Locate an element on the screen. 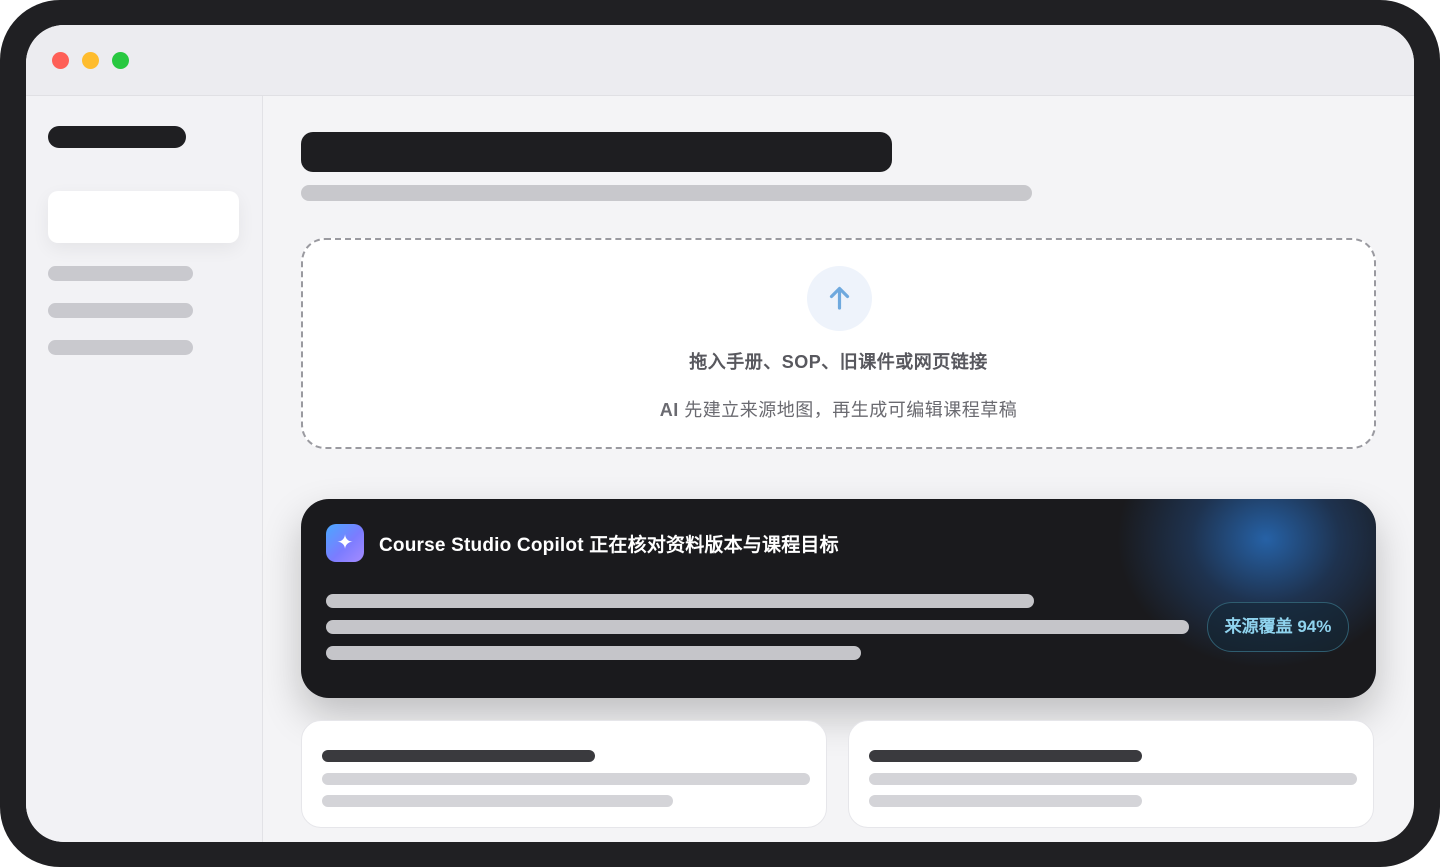  page-title-placeholder is located at coordinates (596, 152).